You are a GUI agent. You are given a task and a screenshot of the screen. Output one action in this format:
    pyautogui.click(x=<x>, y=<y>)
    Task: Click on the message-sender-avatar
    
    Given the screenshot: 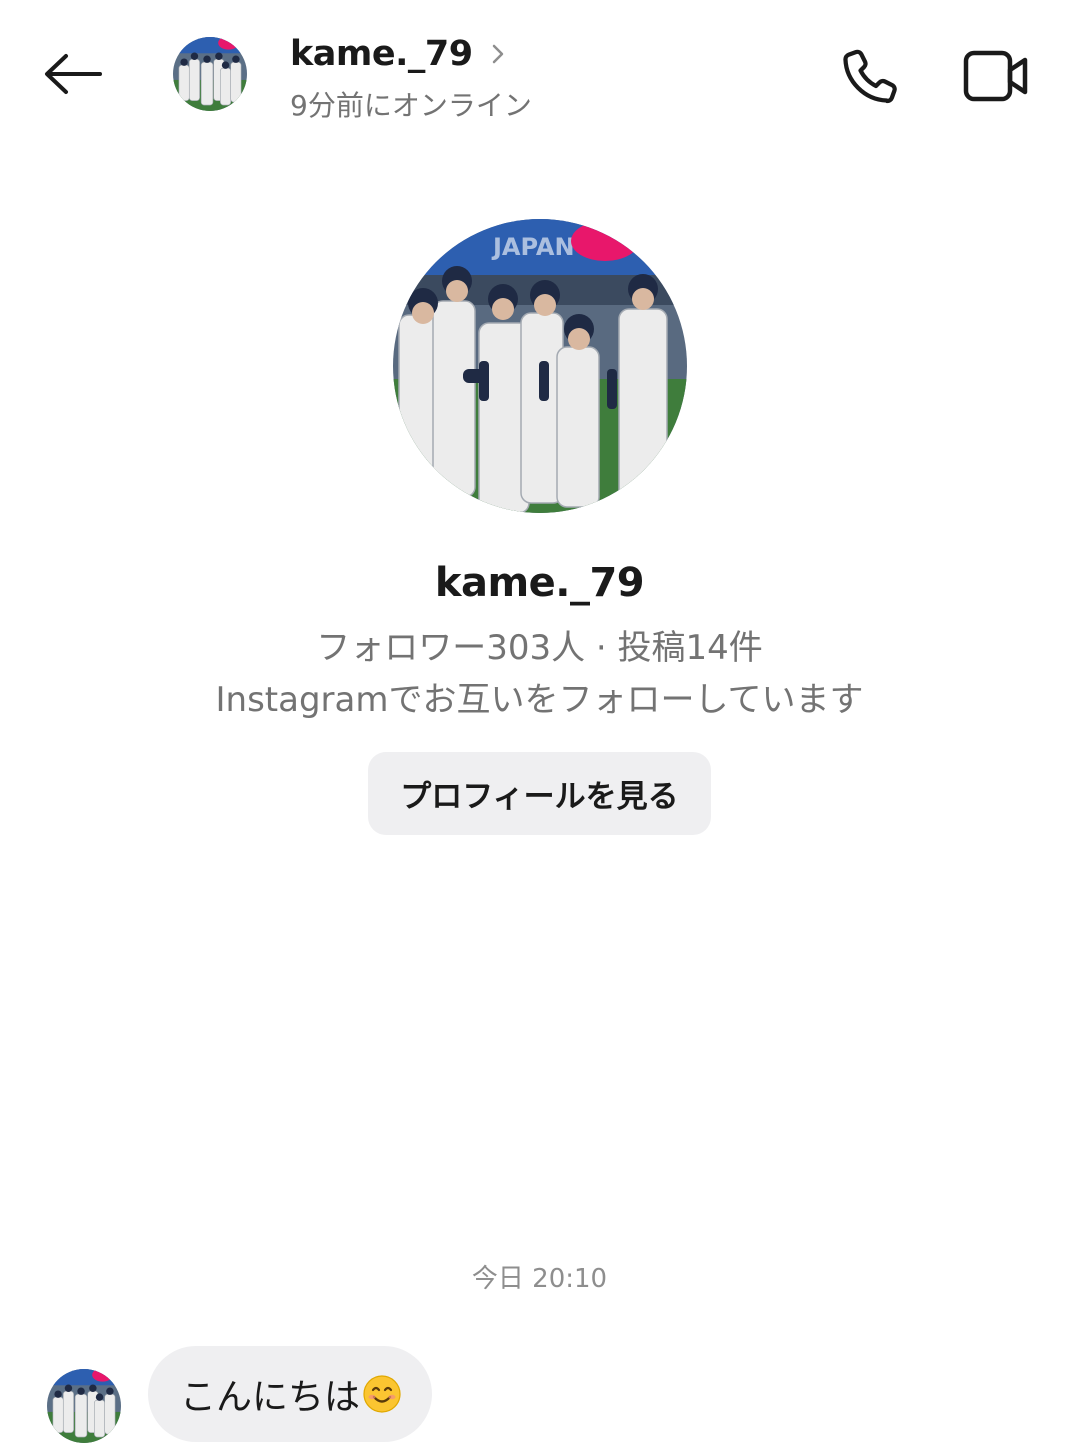 What is the action you would take?
    pyautogui.click(x=84, y=1406)
    